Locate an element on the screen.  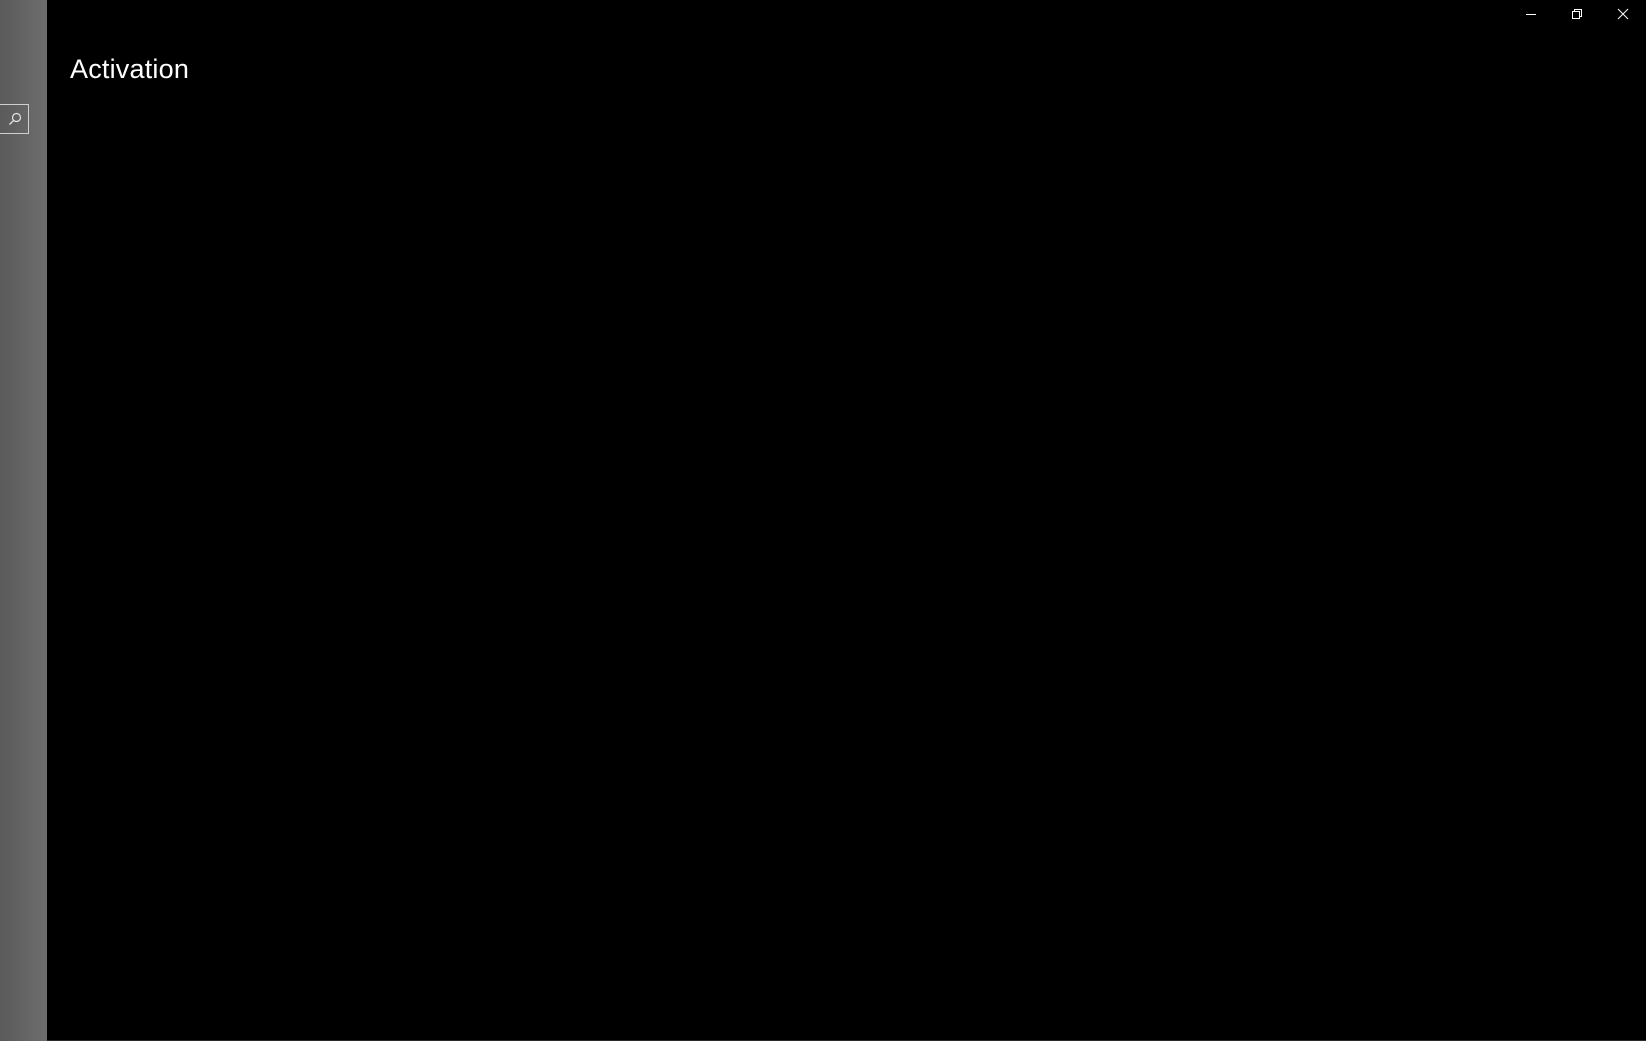
search-icon is located at coordinates (15, 119).